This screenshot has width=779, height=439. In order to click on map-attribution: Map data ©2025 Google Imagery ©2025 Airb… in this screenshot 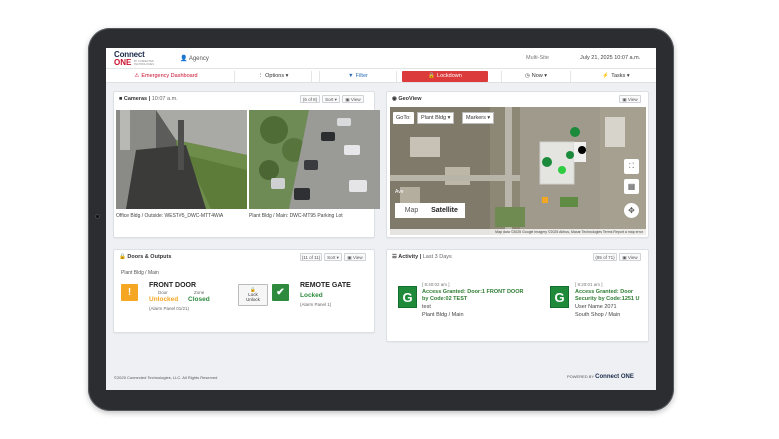, I will do `click(518, 232)`.